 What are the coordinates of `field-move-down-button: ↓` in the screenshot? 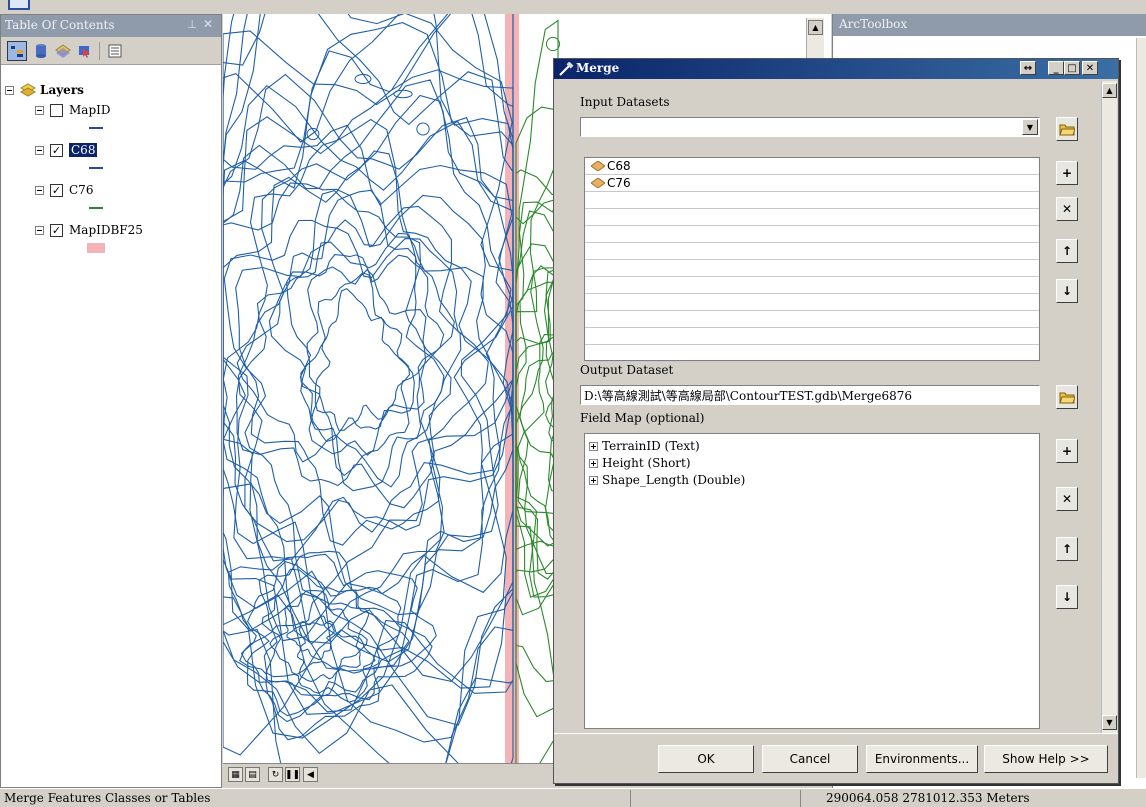 It's located at (1067, 597).